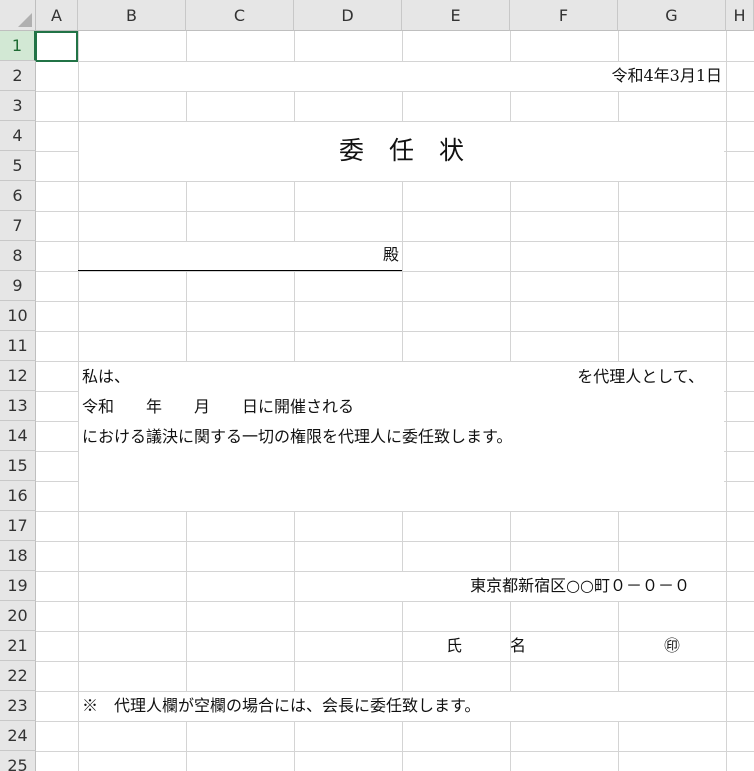 The height and width of the screenshot is (771, 754). Describe the element at coordinates (348, 15) in the screenshot. I see `column-header-D: D` at that location.